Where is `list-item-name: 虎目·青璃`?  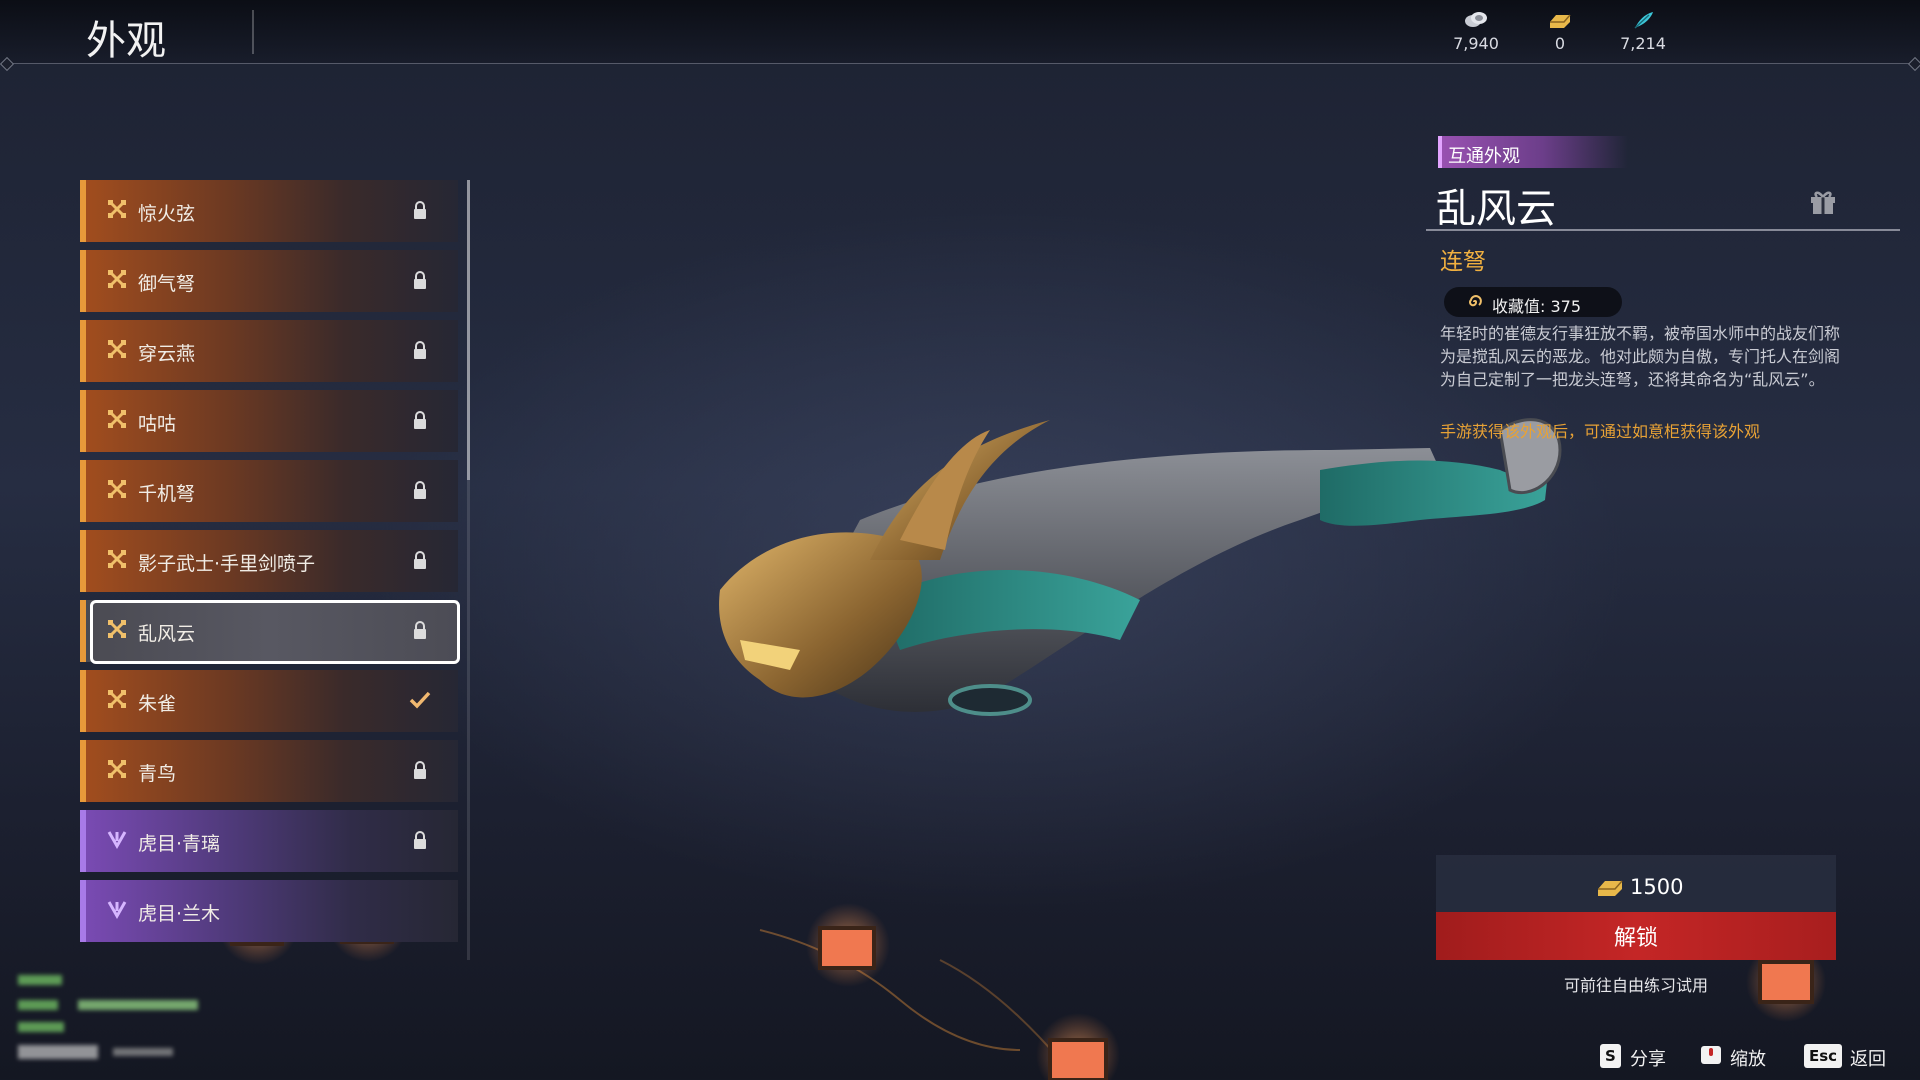
list-item-name: 虎目·青璃 is located at coordinates (179, 844).